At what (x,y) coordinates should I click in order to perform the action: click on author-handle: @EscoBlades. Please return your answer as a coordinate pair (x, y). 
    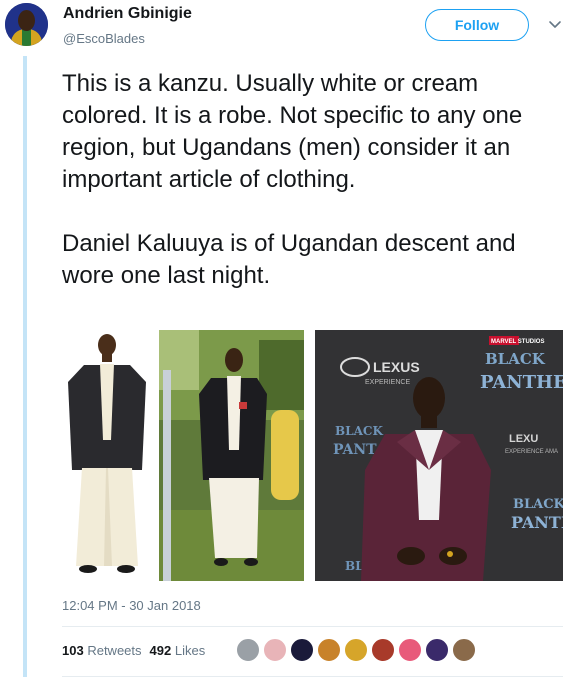
    Looking at the image, I should click on (104, 38).